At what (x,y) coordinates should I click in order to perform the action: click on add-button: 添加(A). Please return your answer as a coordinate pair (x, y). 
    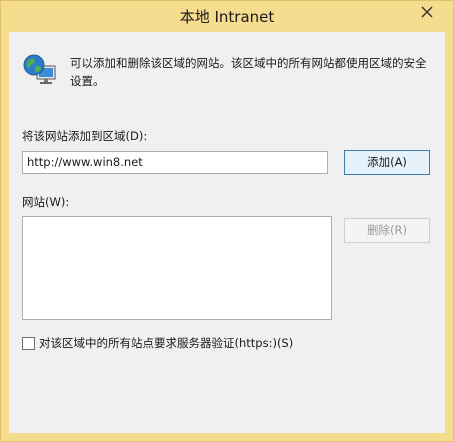
    Looking at the image, I should click on (387, 162).